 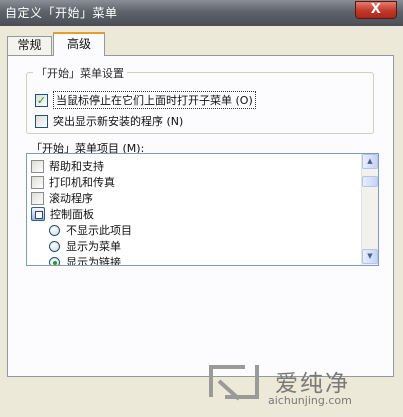 What do you see at coordinates (41, 100) in the screenshot?
I see `checkbox-open-submenu: ✓` at bounding box center [41, 100].